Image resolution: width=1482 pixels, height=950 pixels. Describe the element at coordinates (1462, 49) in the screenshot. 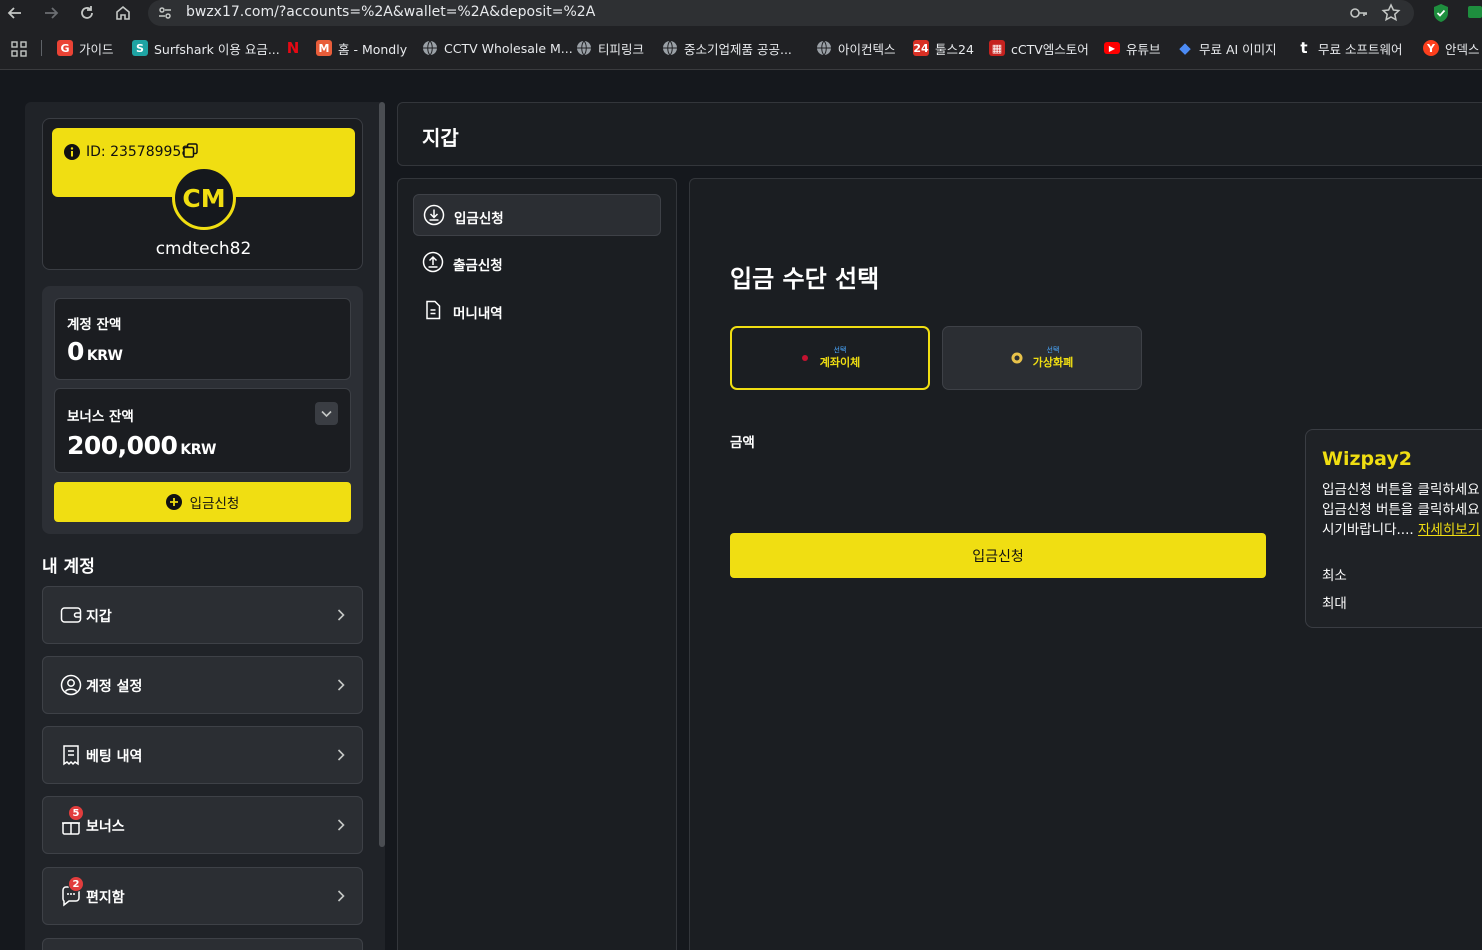

I see `bookmark-label: 안덱스` at that location.